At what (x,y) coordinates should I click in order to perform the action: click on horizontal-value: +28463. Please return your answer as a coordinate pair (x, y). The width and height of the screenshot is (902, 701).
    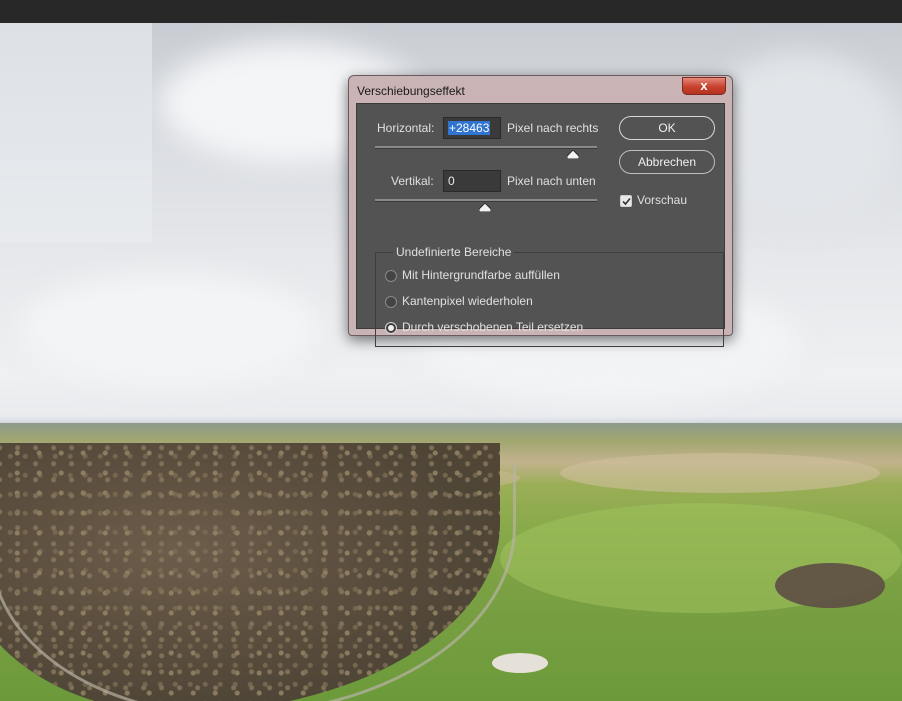
    Looking at the image, I should click on (469, 128).